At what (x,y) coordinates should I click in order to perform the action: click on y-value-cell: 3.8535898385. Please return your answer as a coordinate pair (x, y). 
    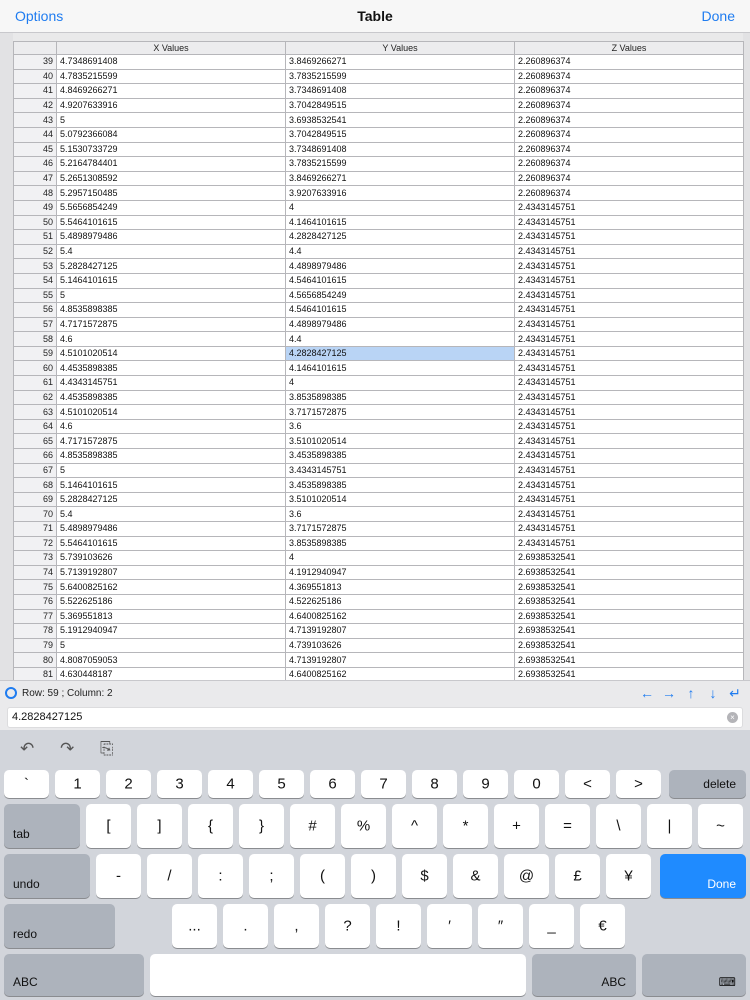
    Looking at the image, I should click on (400, 397).